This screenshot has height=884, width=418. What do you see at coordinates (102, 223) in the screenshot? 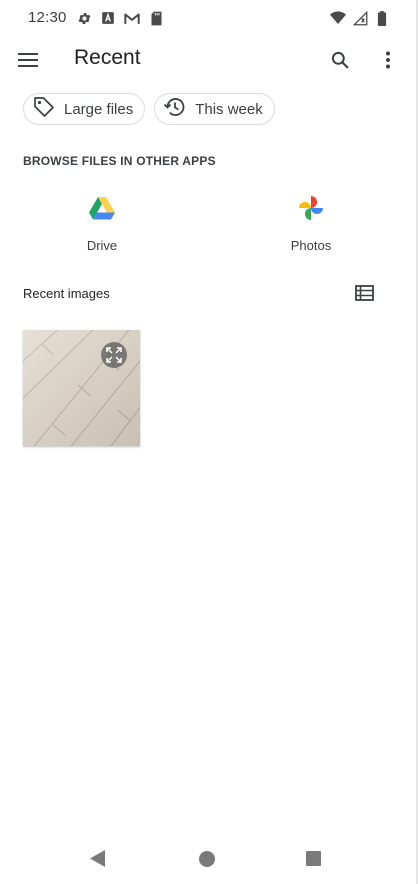
I see `app-drive: Drive` at bounding box center [102, 223].